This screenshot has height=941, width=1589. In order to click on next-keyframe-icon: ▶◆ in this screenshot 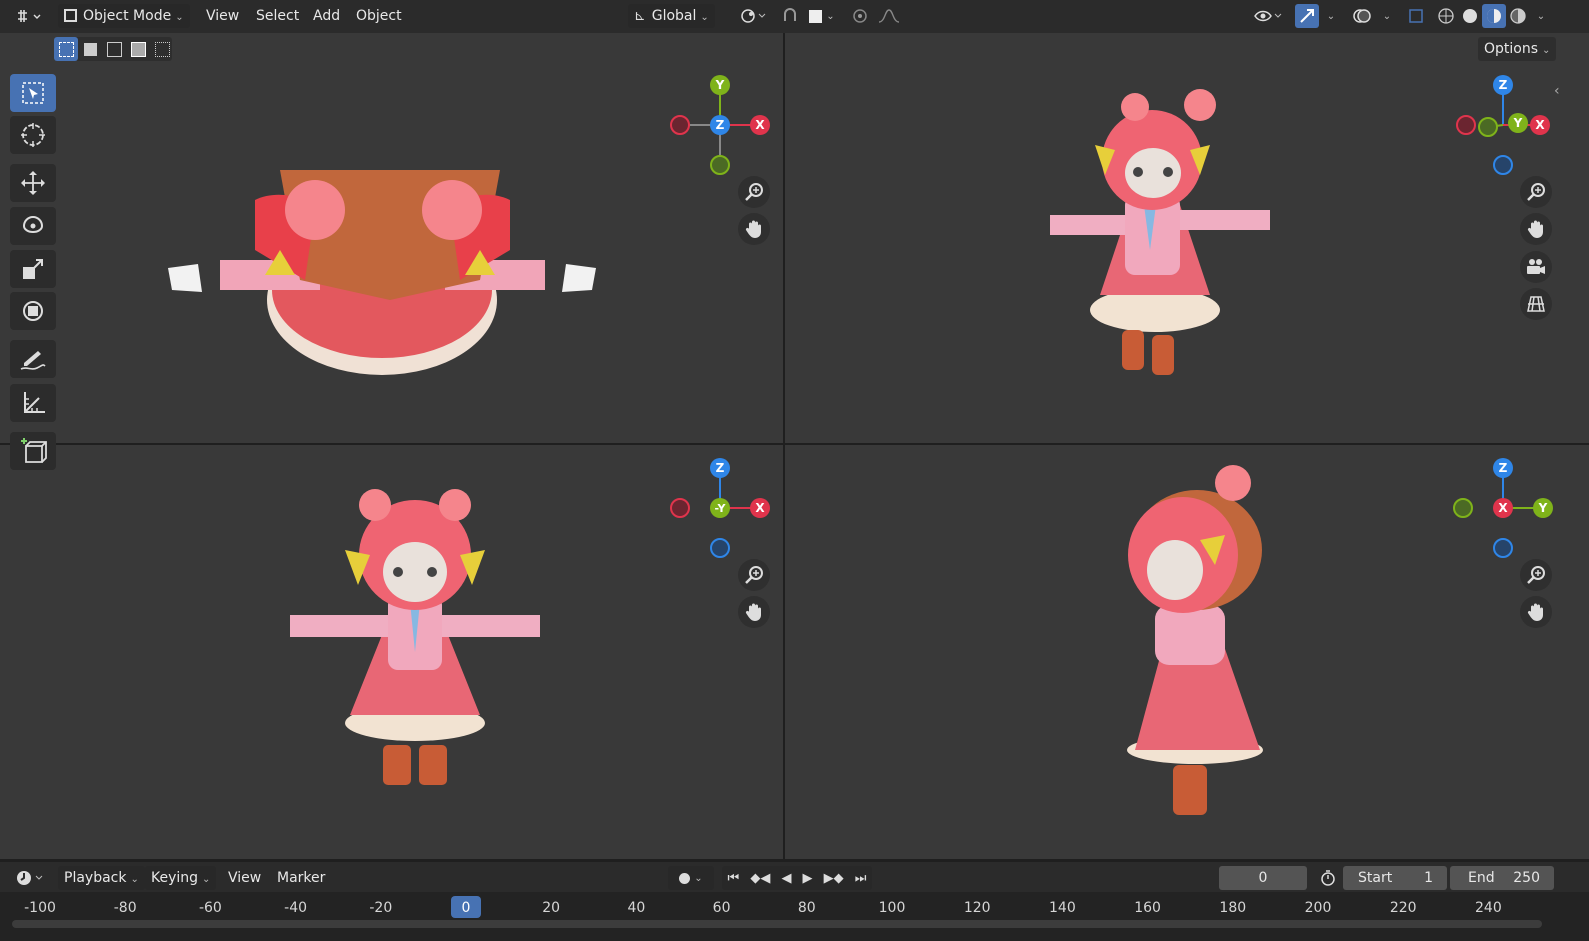, I will do `click(834, 878)`.